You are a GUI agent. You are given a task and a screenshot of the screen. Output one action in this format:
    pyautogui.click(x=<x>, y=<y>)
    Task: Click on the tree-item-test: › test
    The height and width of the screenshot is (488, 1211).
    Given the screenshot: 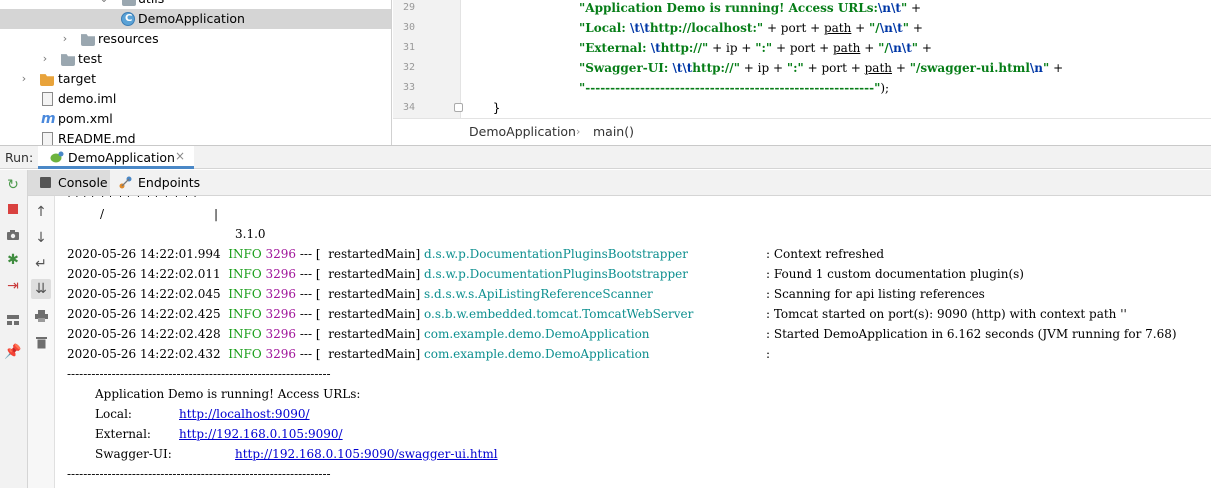 What is the action you would take?
    pyautogui.click(x=195, y=59)
    